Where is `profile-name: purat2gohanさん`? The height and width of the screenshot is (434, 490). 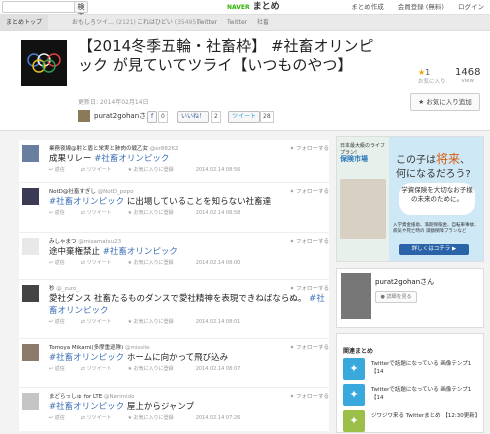
profile-name: purat2gohanさん is located at coordinates (404, 282).